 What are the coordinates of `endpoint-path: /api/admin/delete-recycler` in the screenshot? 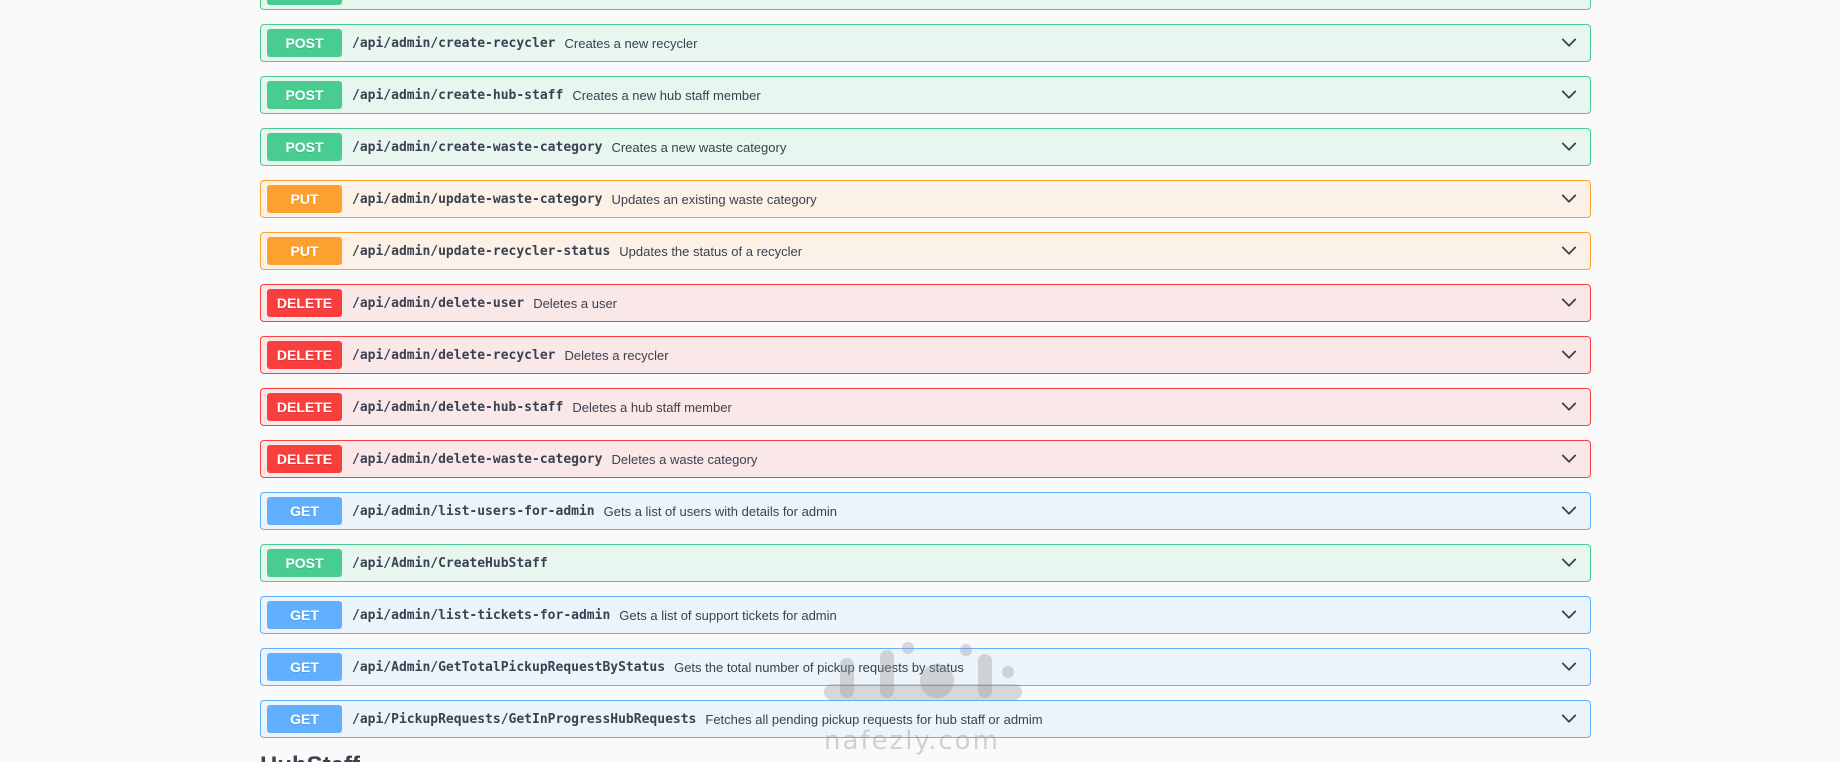 It's located at (454, 355).